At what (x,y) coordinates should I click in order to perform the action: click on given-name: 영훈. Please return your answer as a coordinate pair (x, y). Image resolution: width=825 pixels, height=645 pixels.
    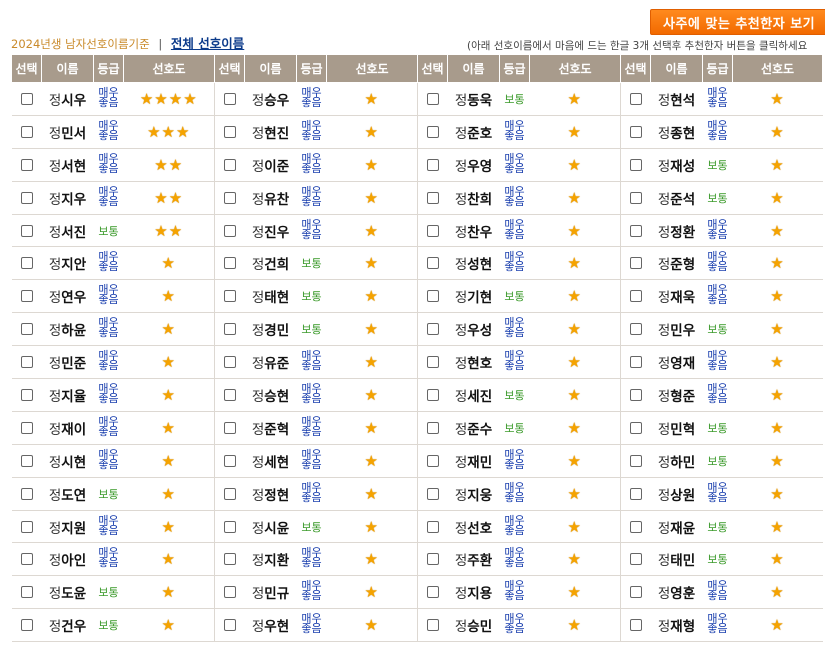
    Looking at the image, I should click on (682, 594).